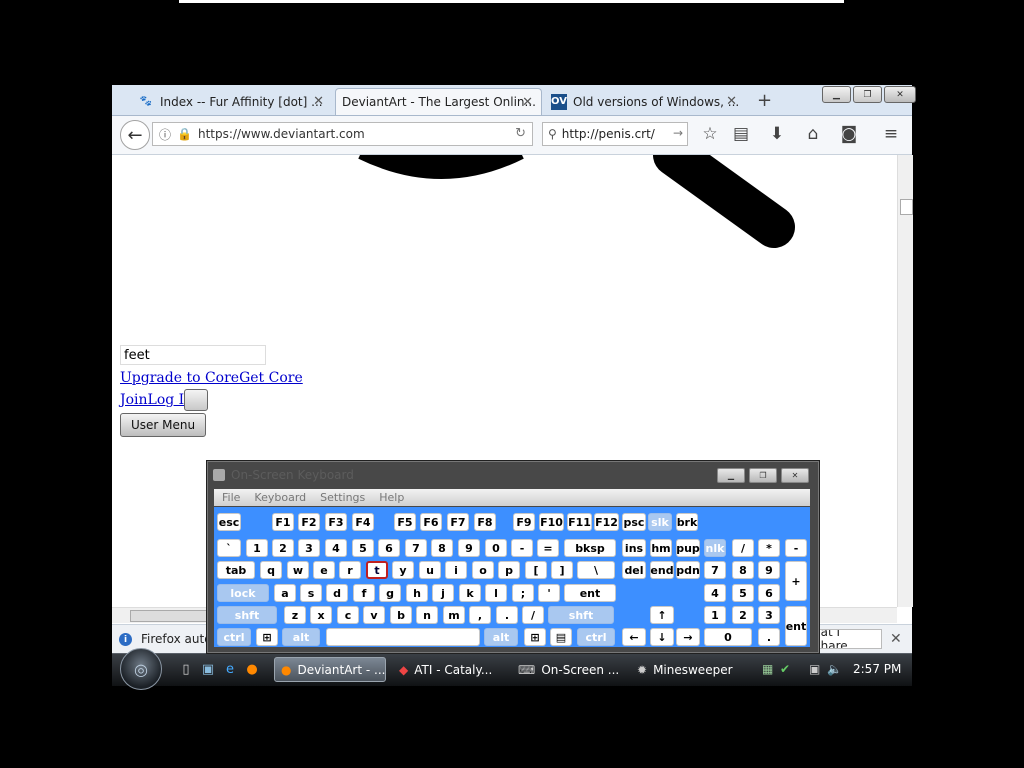 This screenshot has width=1024, height=768. Describe the element at coordinates (767, 669) in the screenshot. I see `network-icon: ▦` at that location.